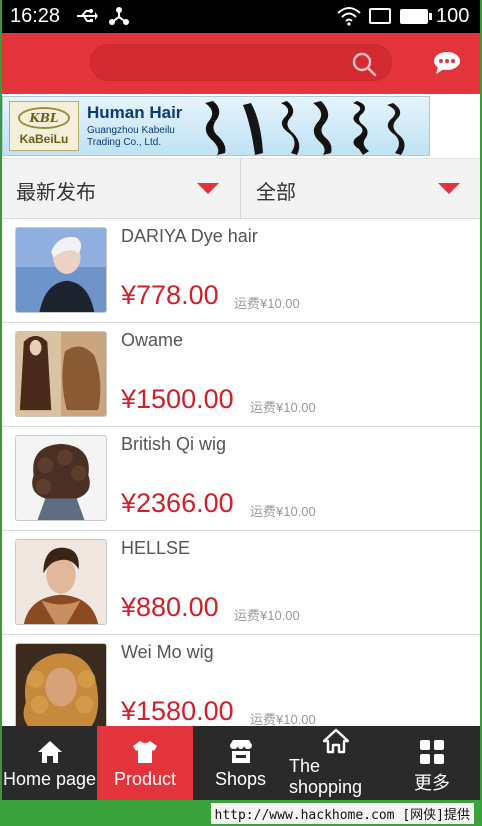 This screenshot has width=482, height=826. I want to click on battery-level: 100, so click(453, 16).